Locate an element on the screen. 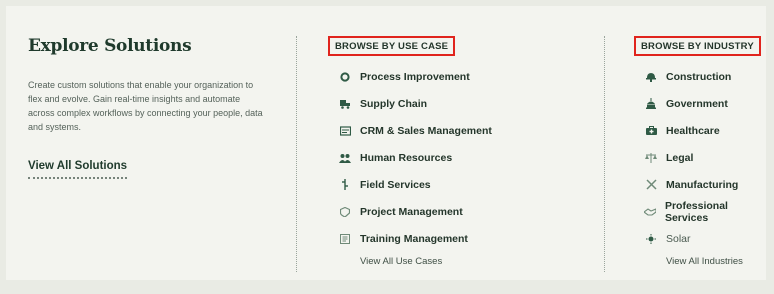 The height and width of the screenshot is (294, 774). use-case-label: Process Improvement is located at coordinates (415, 76).